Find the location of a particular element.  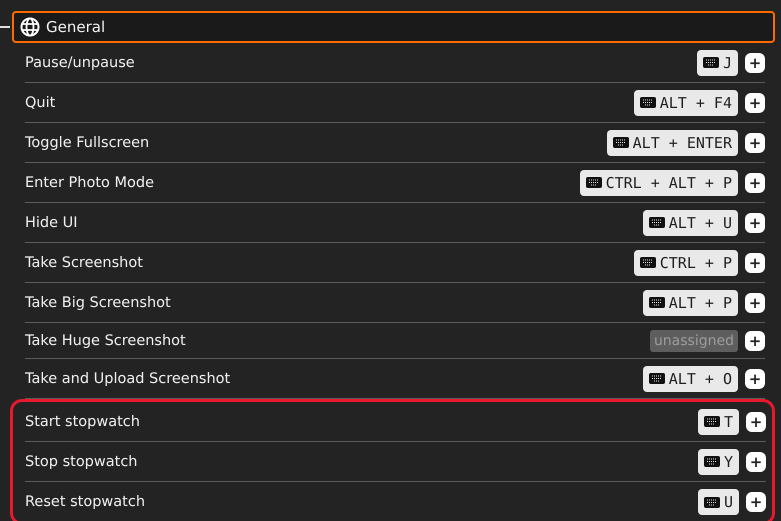

action-label: Hide UI is located at coordinates (52, 222).